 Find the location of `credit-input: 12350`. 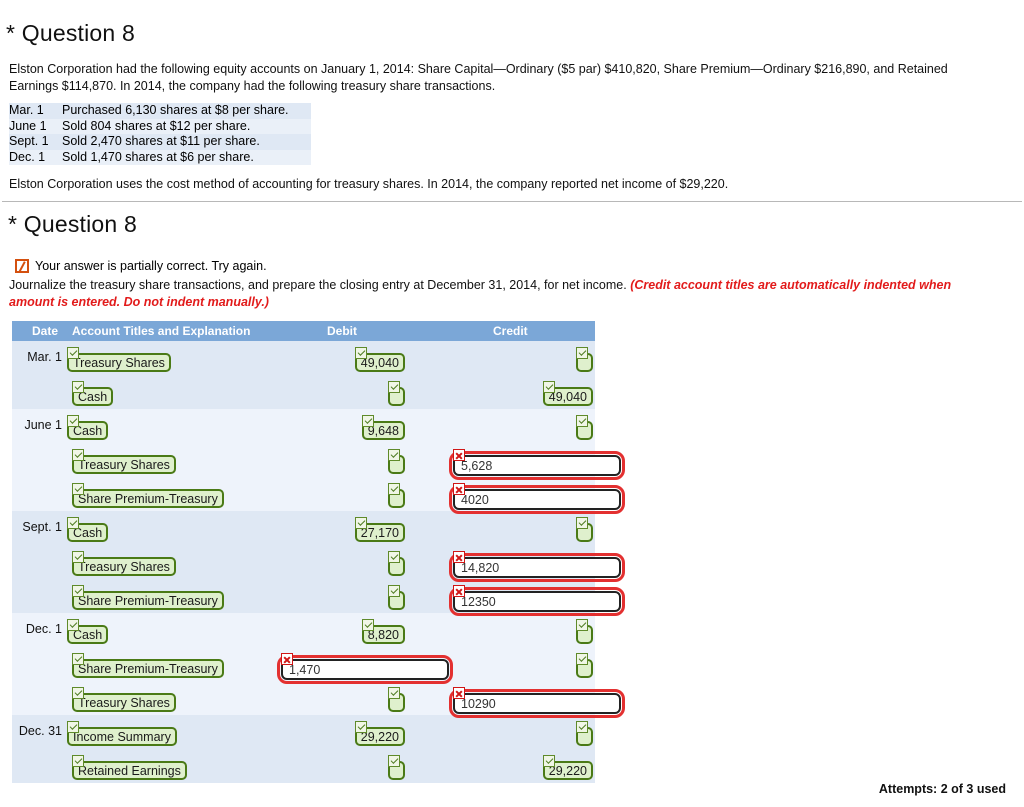

credit-input: 12350 is located at coordinates (537, 600).